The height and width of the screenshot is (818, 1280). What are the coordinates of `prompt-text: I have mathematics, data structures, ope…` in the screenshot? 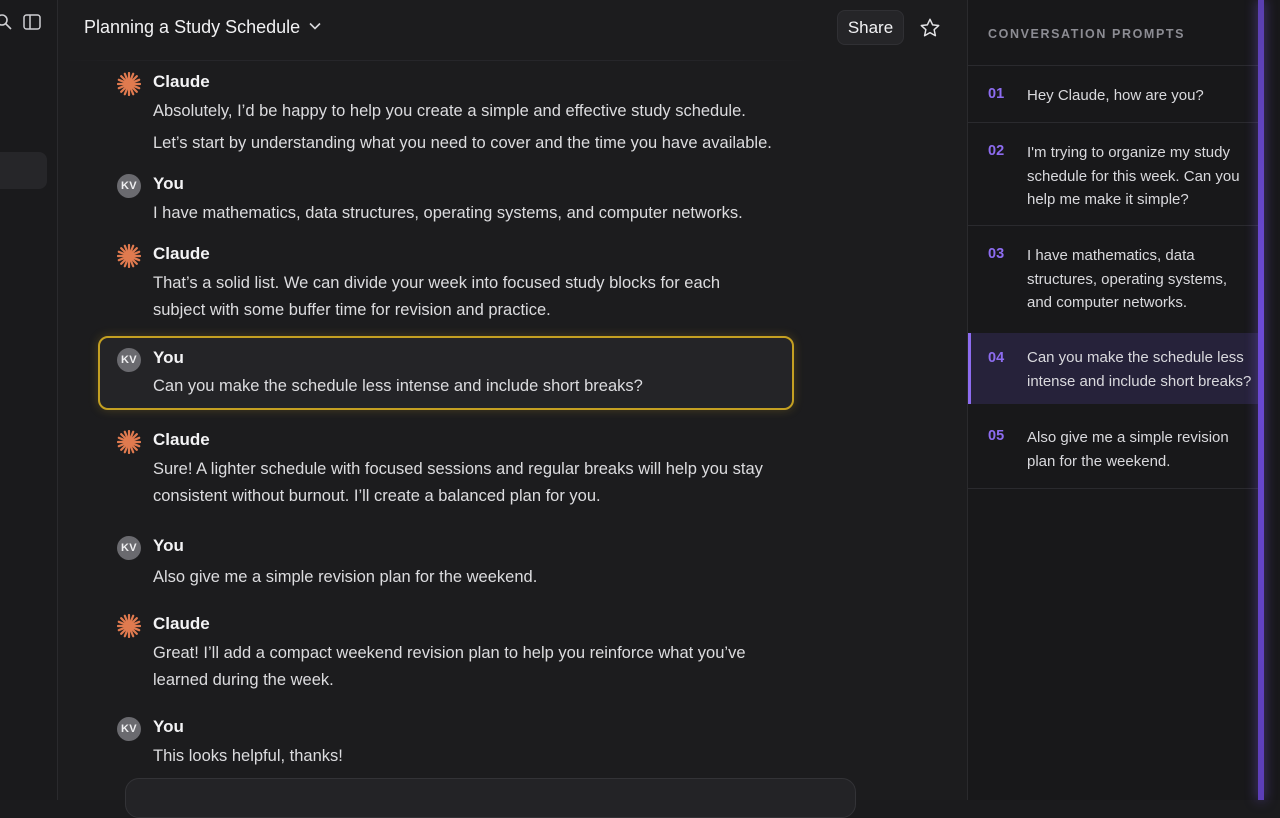 It's located at (1127, 279).